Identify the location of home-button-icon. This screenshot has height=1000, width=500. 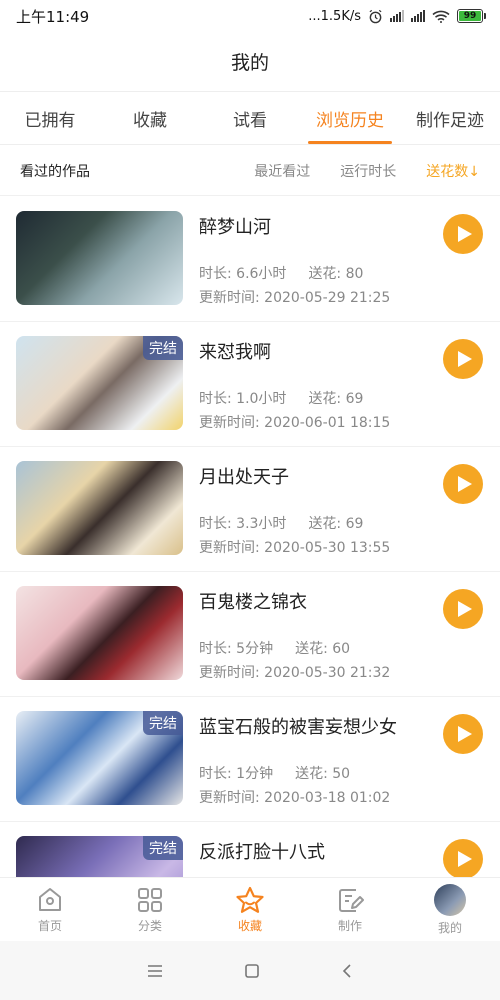
(252, 971).